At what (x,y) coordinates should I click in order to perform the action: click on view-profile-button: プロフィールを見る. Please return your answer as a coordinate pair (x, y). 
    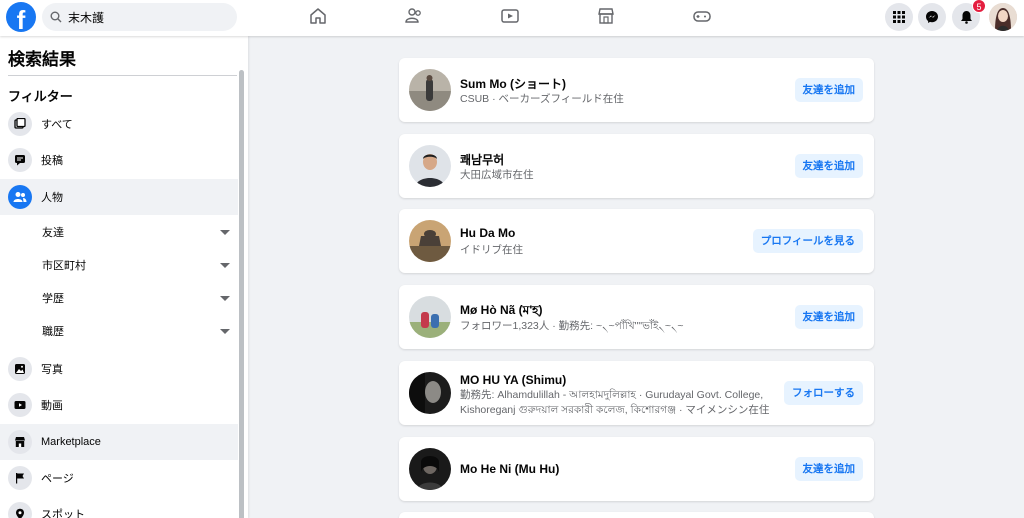
    Looking at the image, I should click on (807, 241).